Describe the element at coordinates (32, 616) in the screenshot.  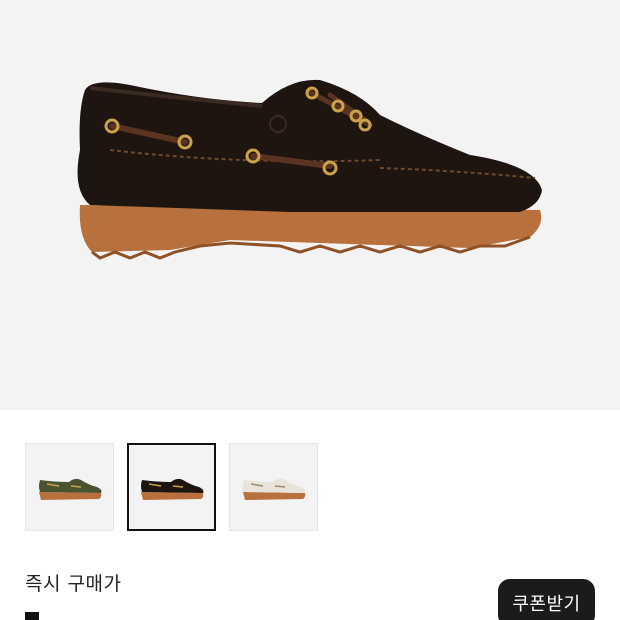
I see `price-value-partial` at that location.